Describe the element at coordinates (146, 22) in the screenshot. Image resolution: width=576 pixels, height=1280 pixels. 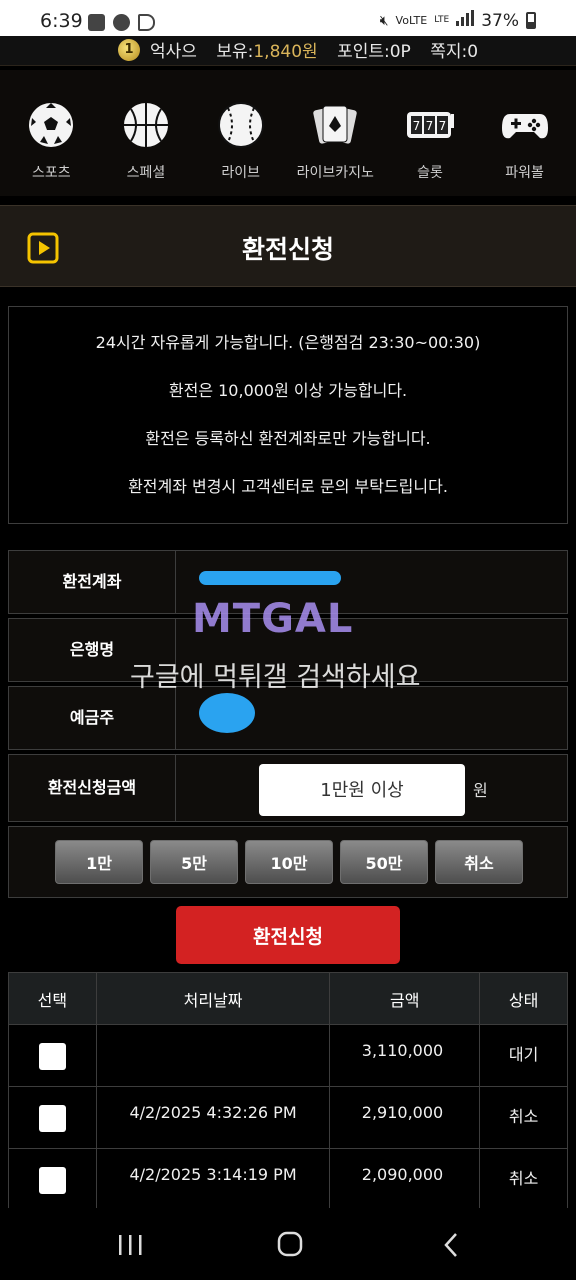
I see `play-store-icon` at that location.